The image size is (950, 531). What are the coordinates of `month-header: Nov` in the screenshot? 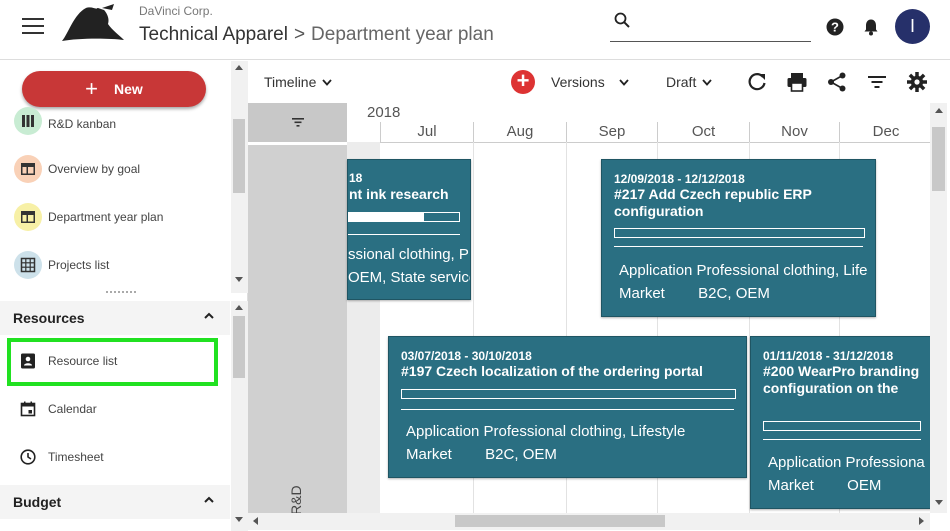 It's located at (794, 132).